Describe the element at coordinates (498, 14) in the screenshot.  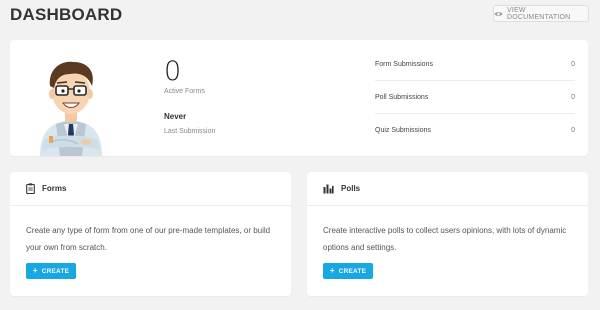
I see `eye-icon` at that location.